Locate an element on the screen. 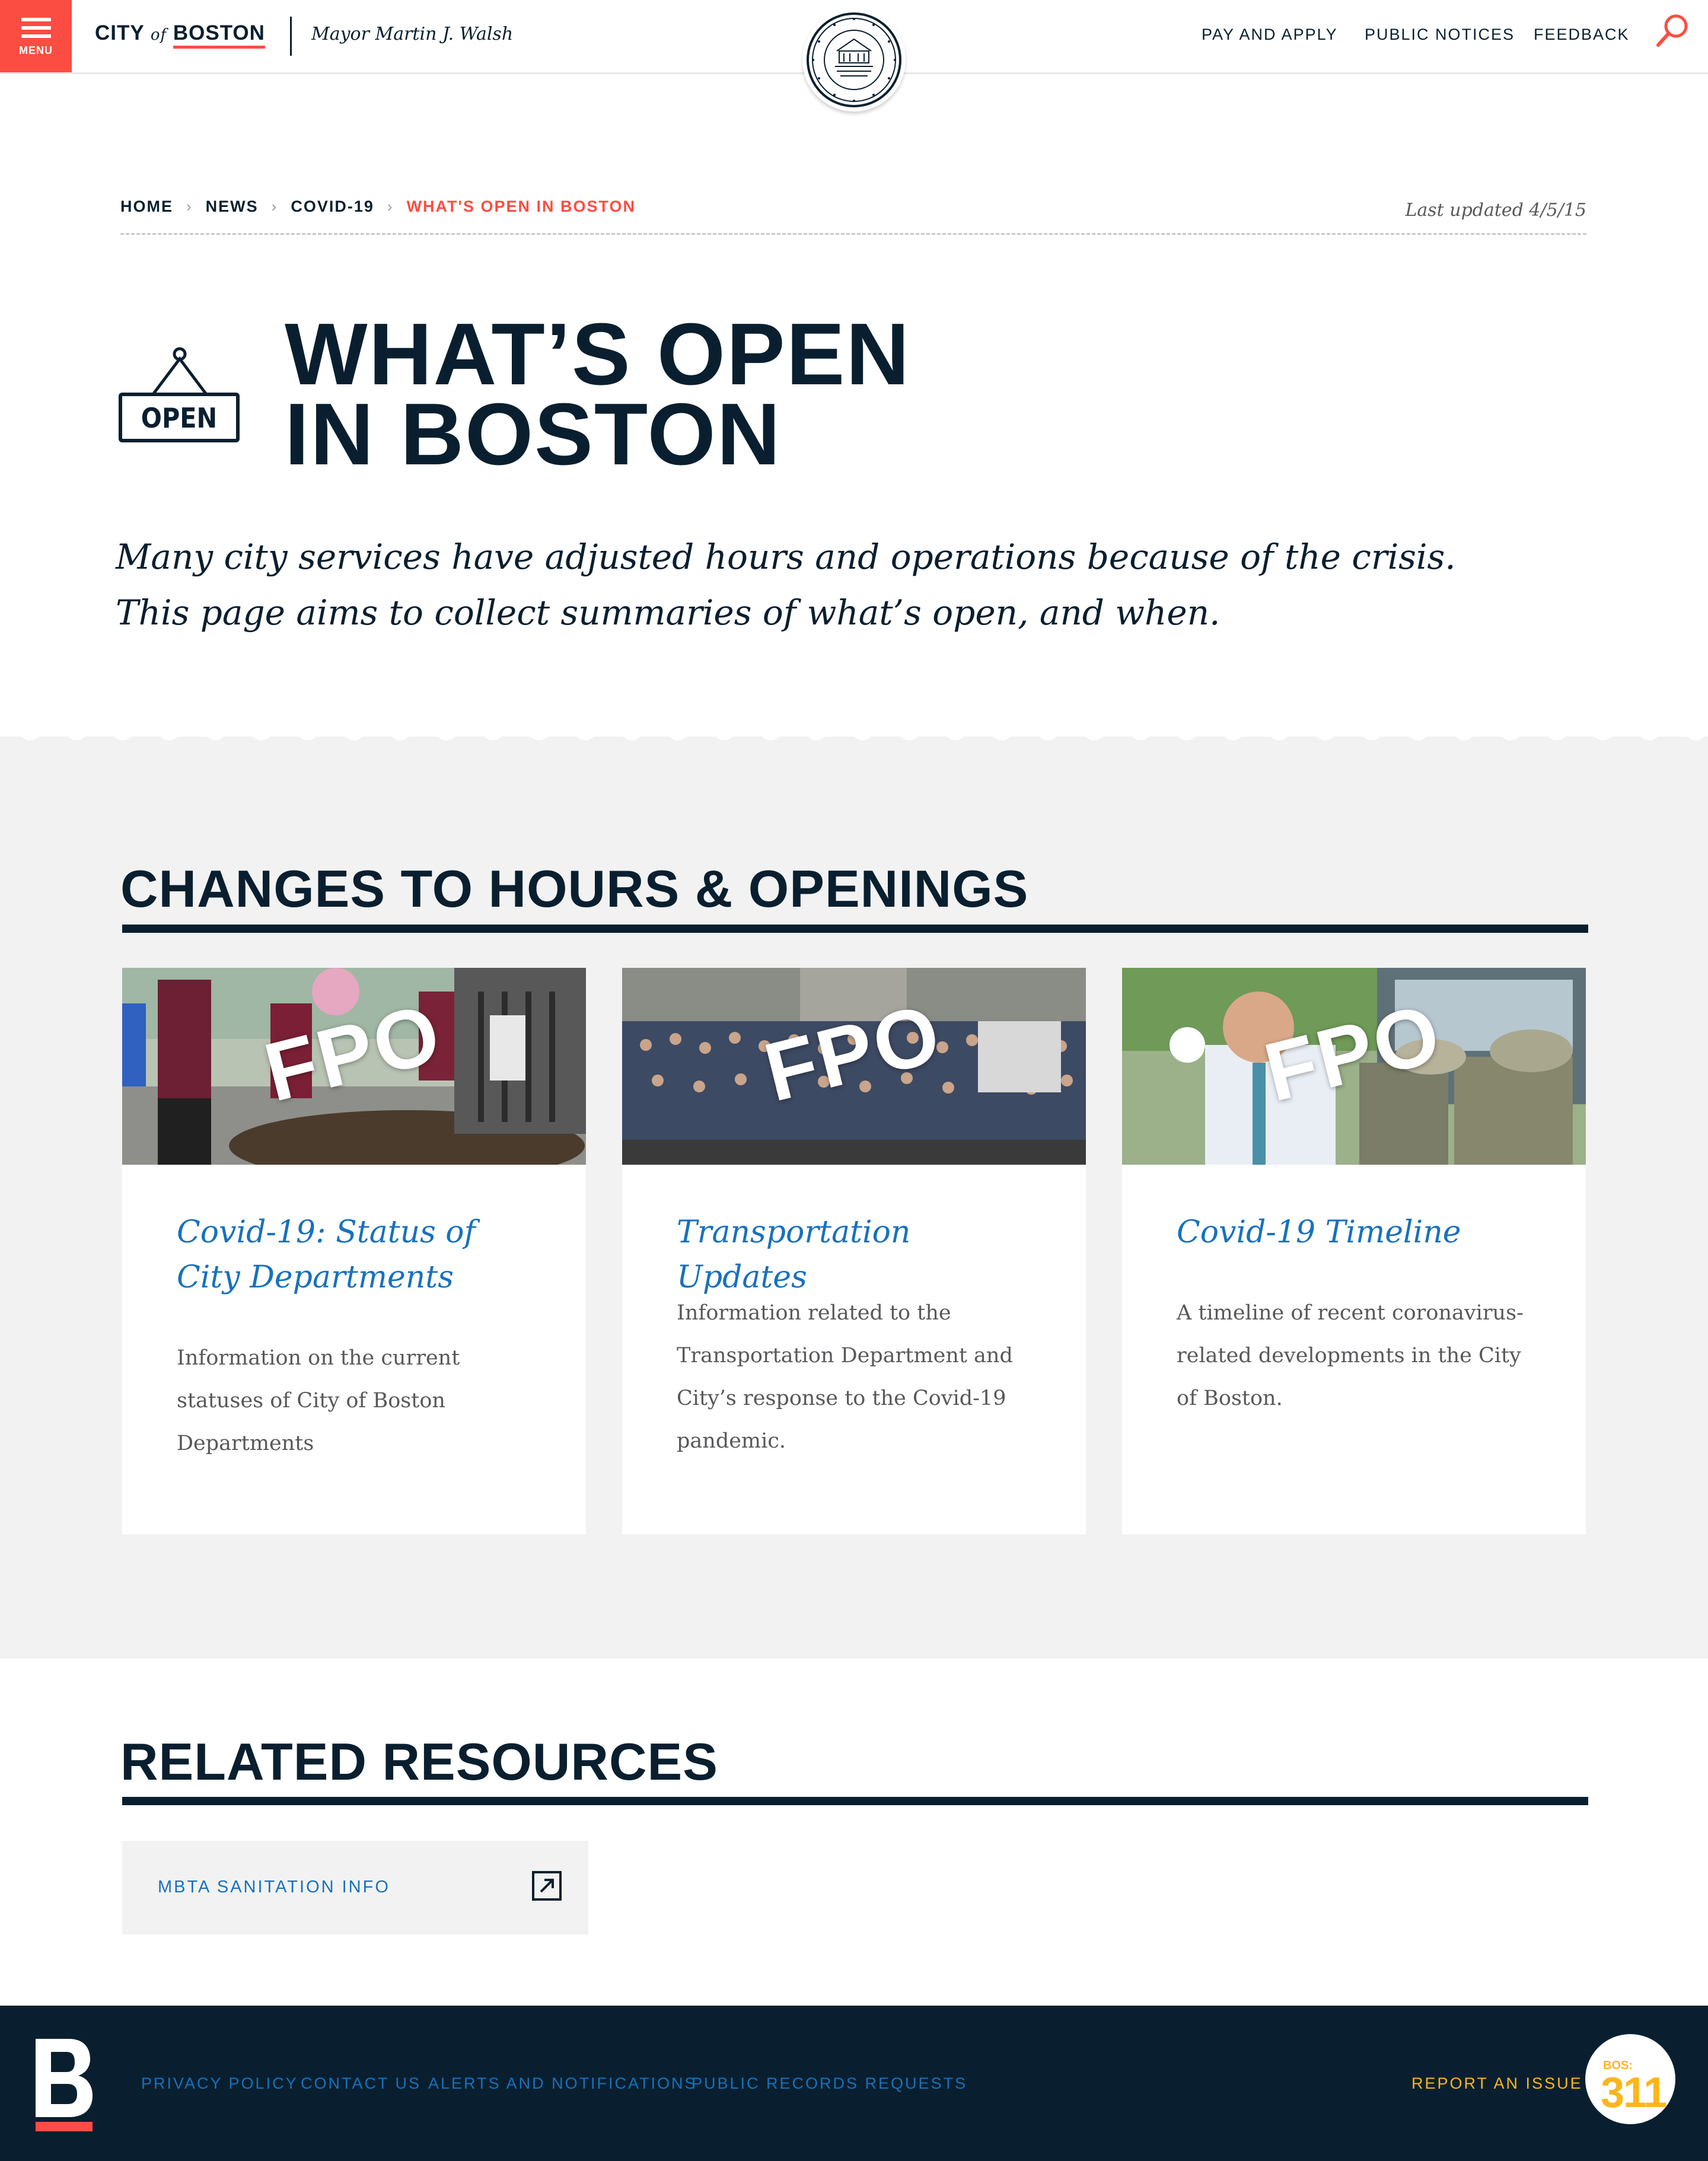 The image size is (1708, 2161). open-sign-icon: OPEN is located at coordinates (179, 397).